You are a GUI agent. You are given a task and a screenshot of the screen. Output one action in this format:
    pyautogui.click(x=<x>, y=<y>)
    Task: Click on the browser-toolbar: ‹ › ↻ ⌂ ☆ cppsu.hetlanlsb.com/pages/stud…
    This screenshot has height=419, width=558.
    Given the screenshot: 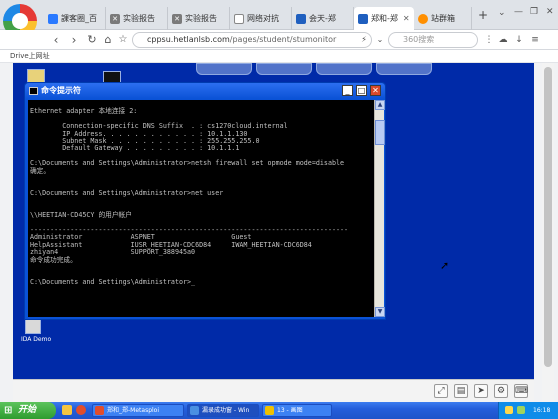 What is the action you would take?
    pyautogui.click(x=279, y=40)
    